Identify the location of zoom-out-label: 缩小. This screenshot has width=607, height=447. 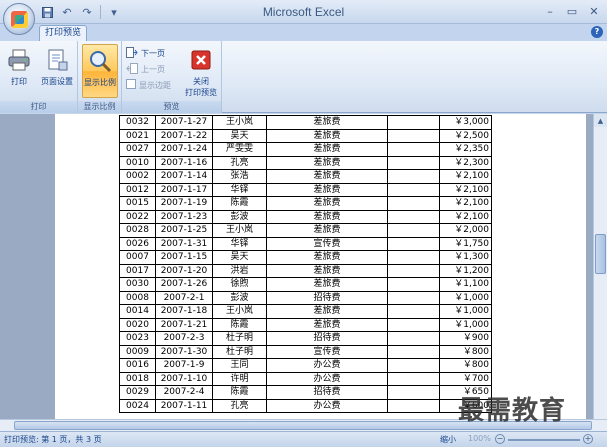
(448, 439).